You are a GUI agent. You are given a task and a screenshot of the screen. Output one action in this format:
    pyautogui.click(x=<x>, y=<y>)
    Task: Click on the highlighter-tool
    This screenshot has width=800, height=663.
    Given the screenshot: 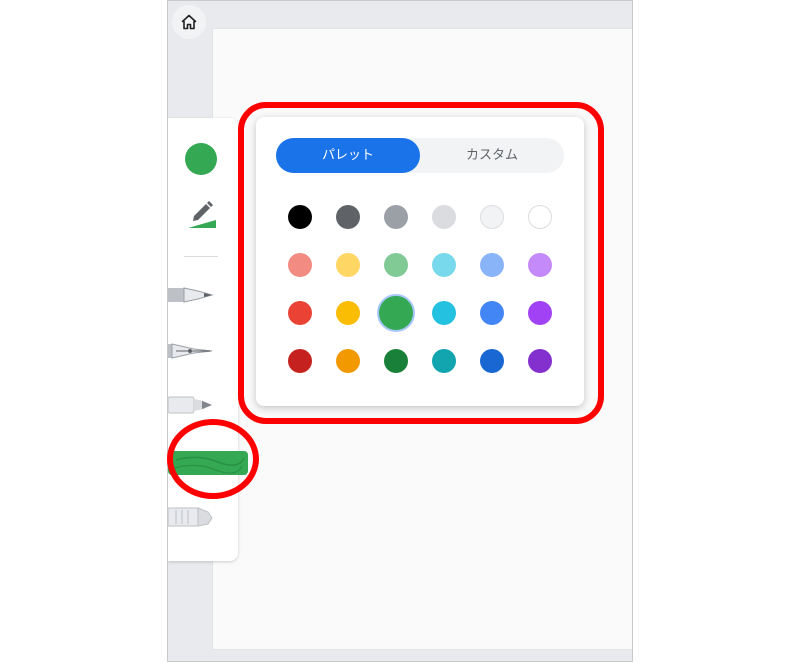 What is the action you would take?
    pyautogui.click(x=208, y=463)
    